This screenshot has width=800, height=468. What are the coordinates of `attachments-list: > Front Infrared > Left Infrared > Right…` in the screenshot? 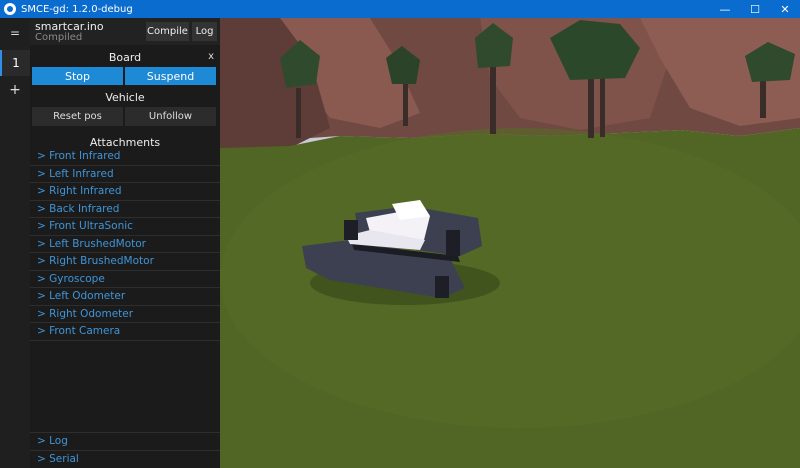 It's located at (125, 244).